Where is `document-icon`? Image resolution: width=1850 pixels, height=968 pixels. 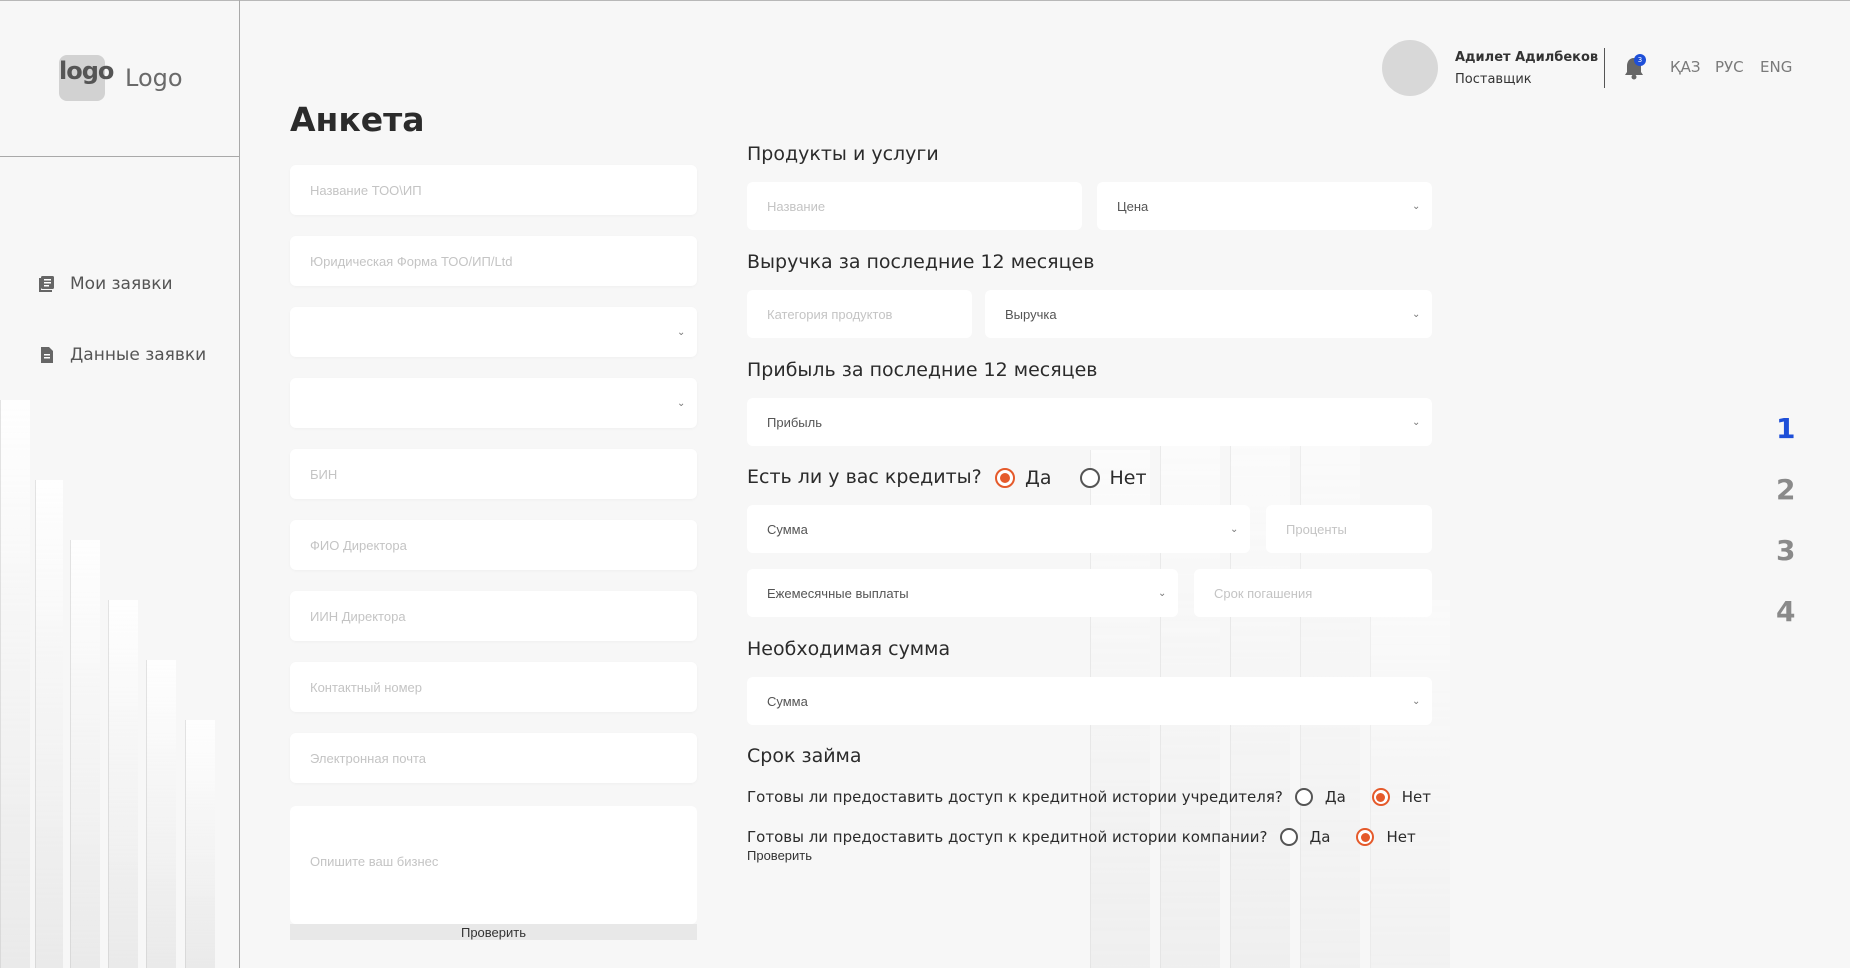
document-icon is located at coordinates (47, 355).